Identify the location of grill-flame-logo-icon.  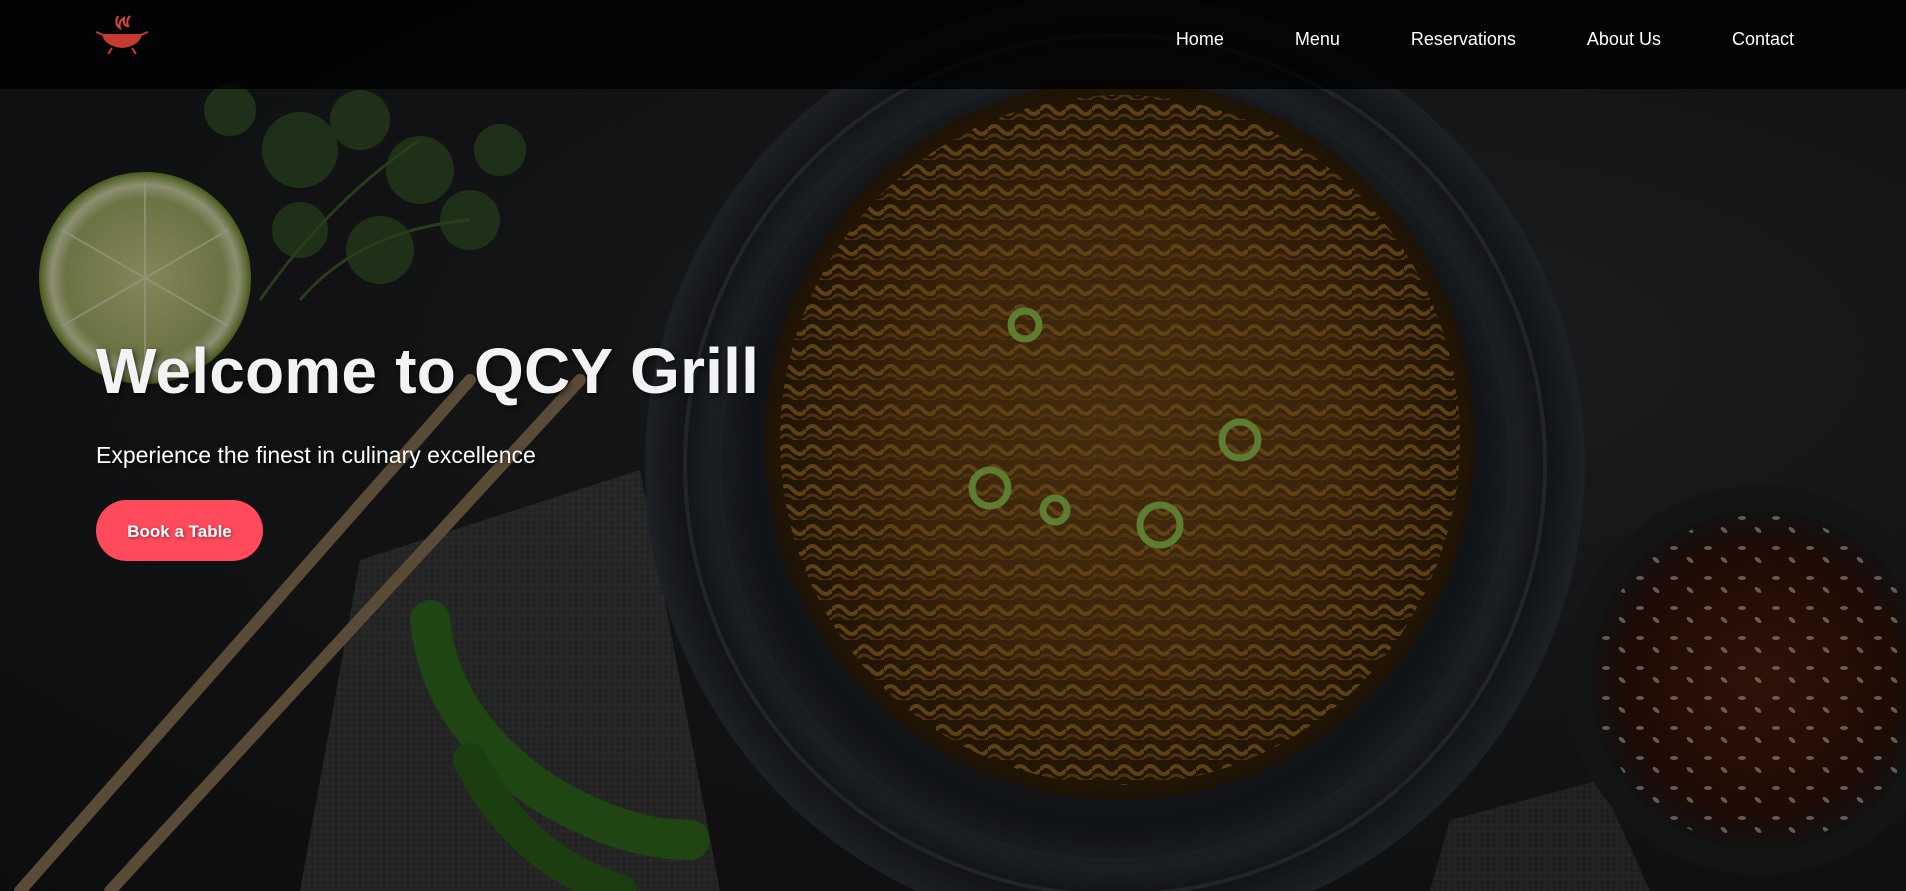
(122, 33).